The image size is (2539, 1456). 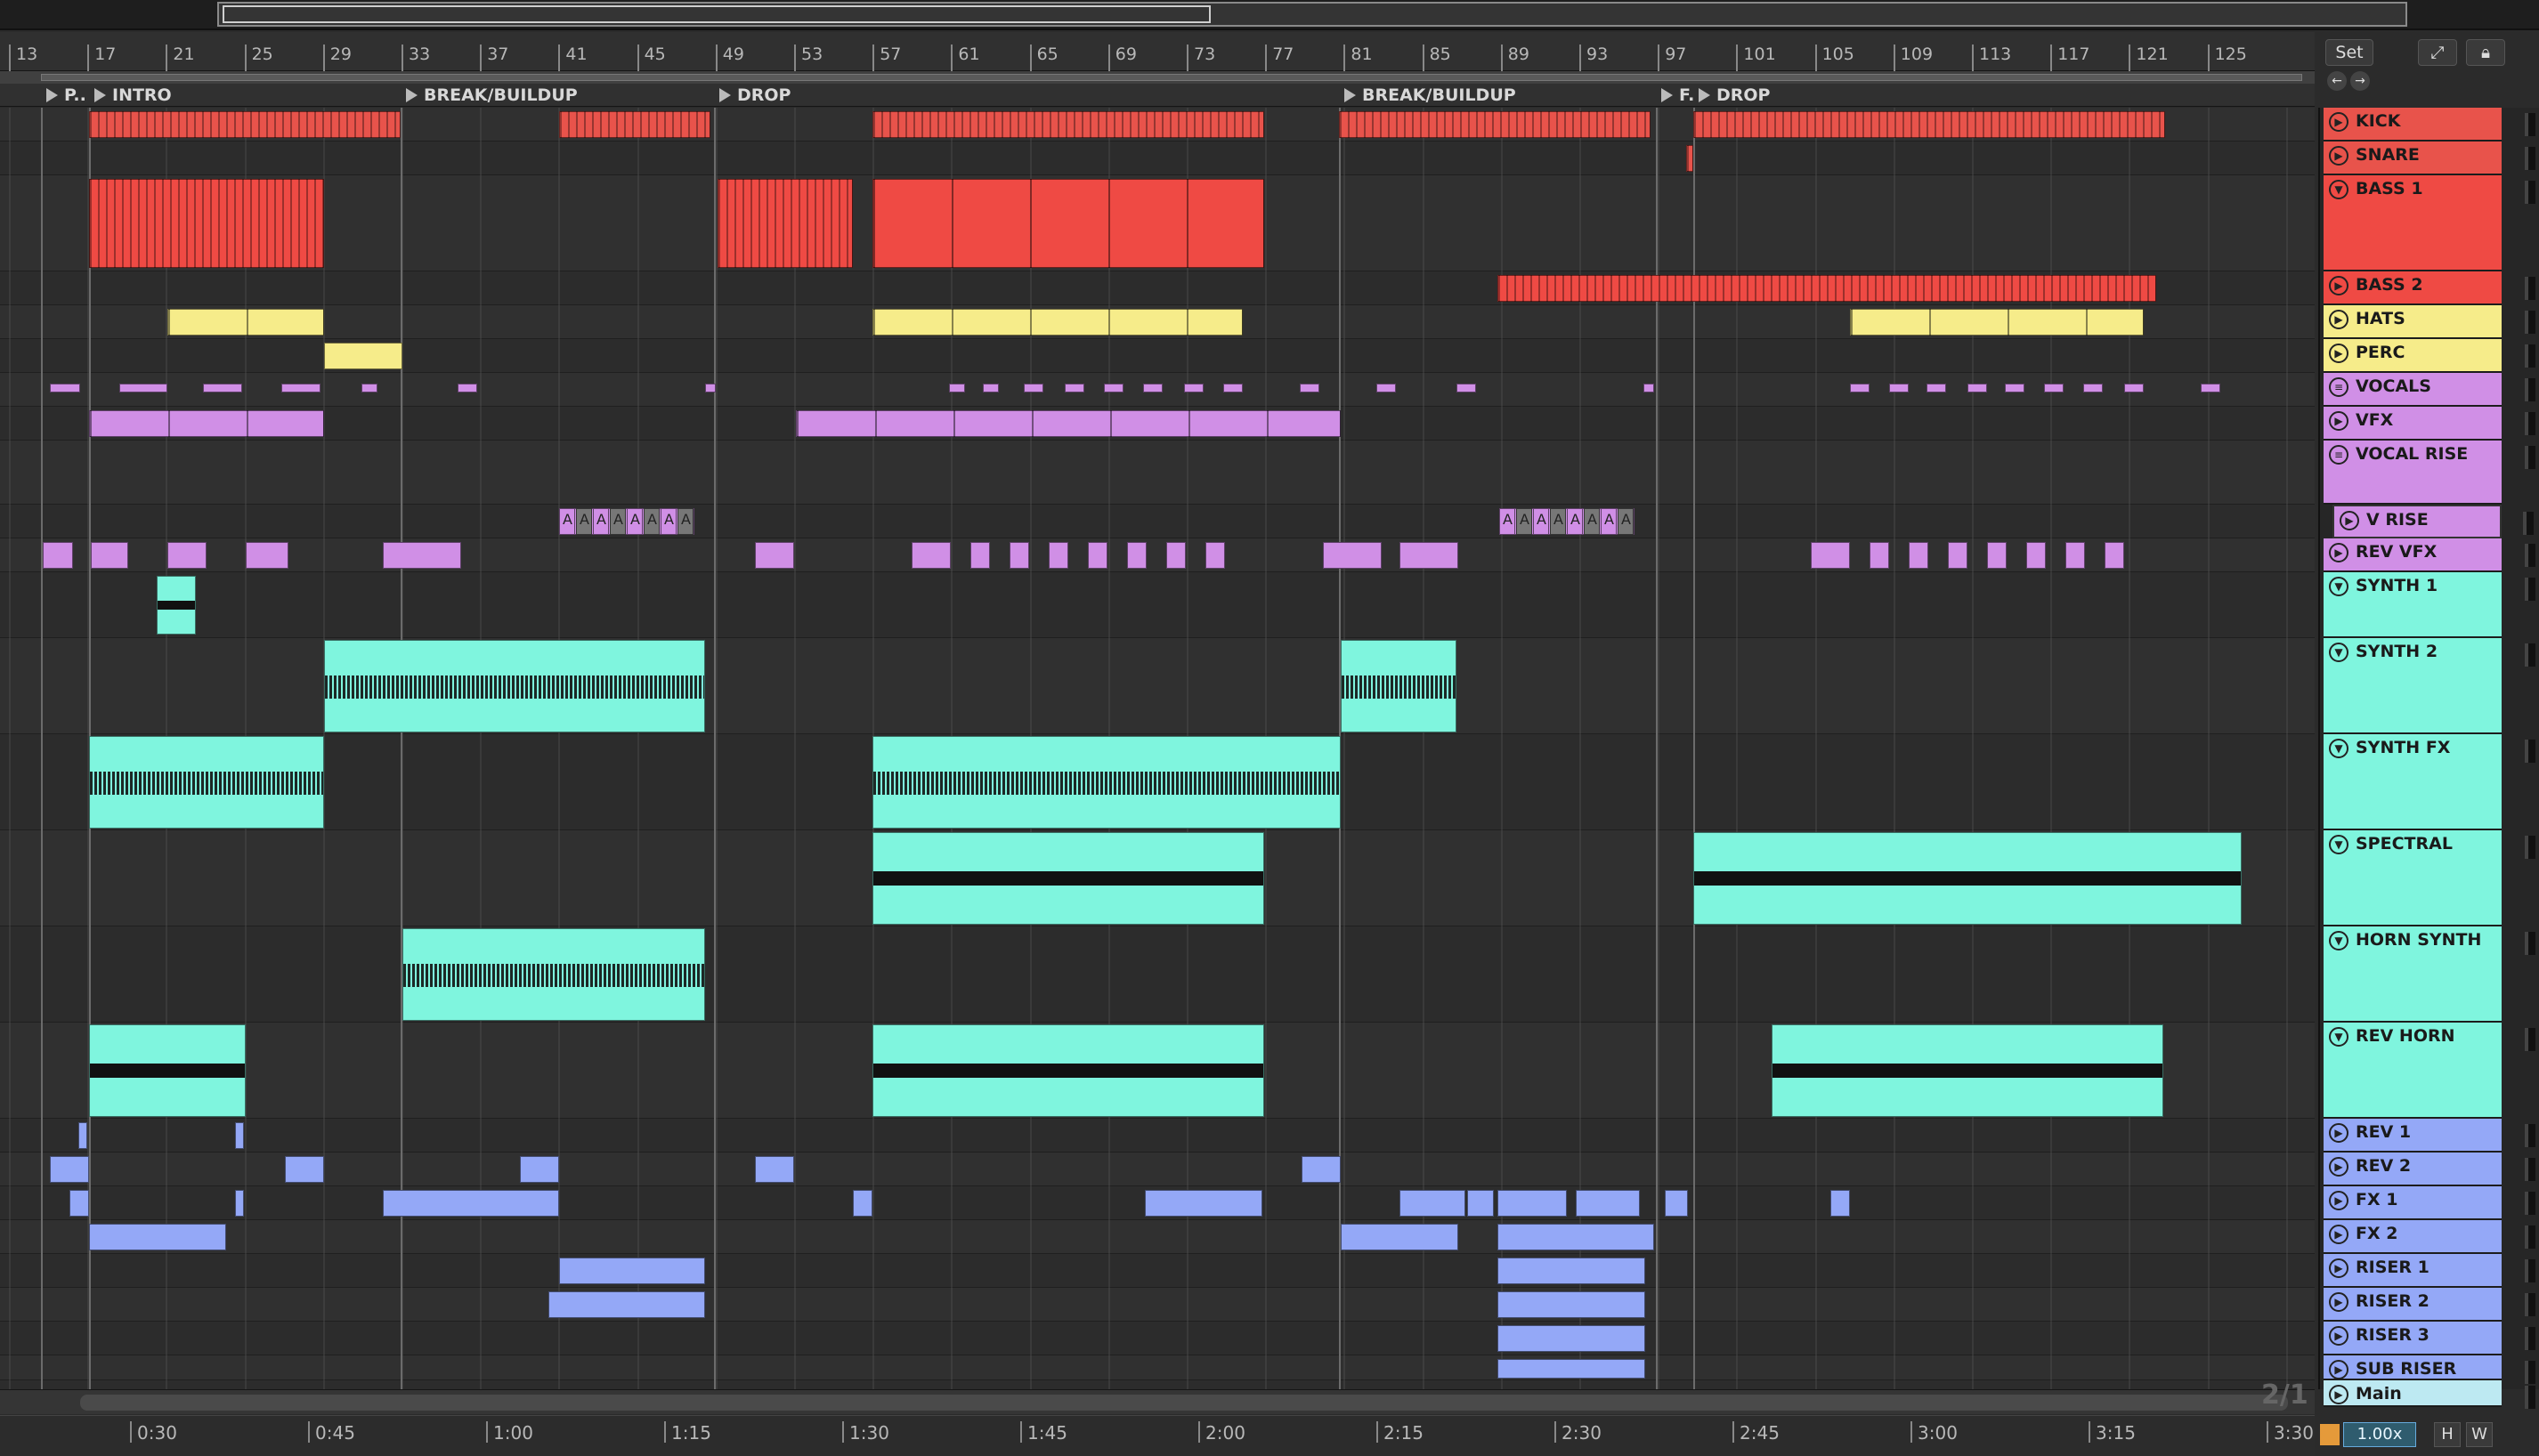 What do you see at coordinates (1312, 14) in the screenshot?
I see `overview-strip` at bounding box center [1312, 14].